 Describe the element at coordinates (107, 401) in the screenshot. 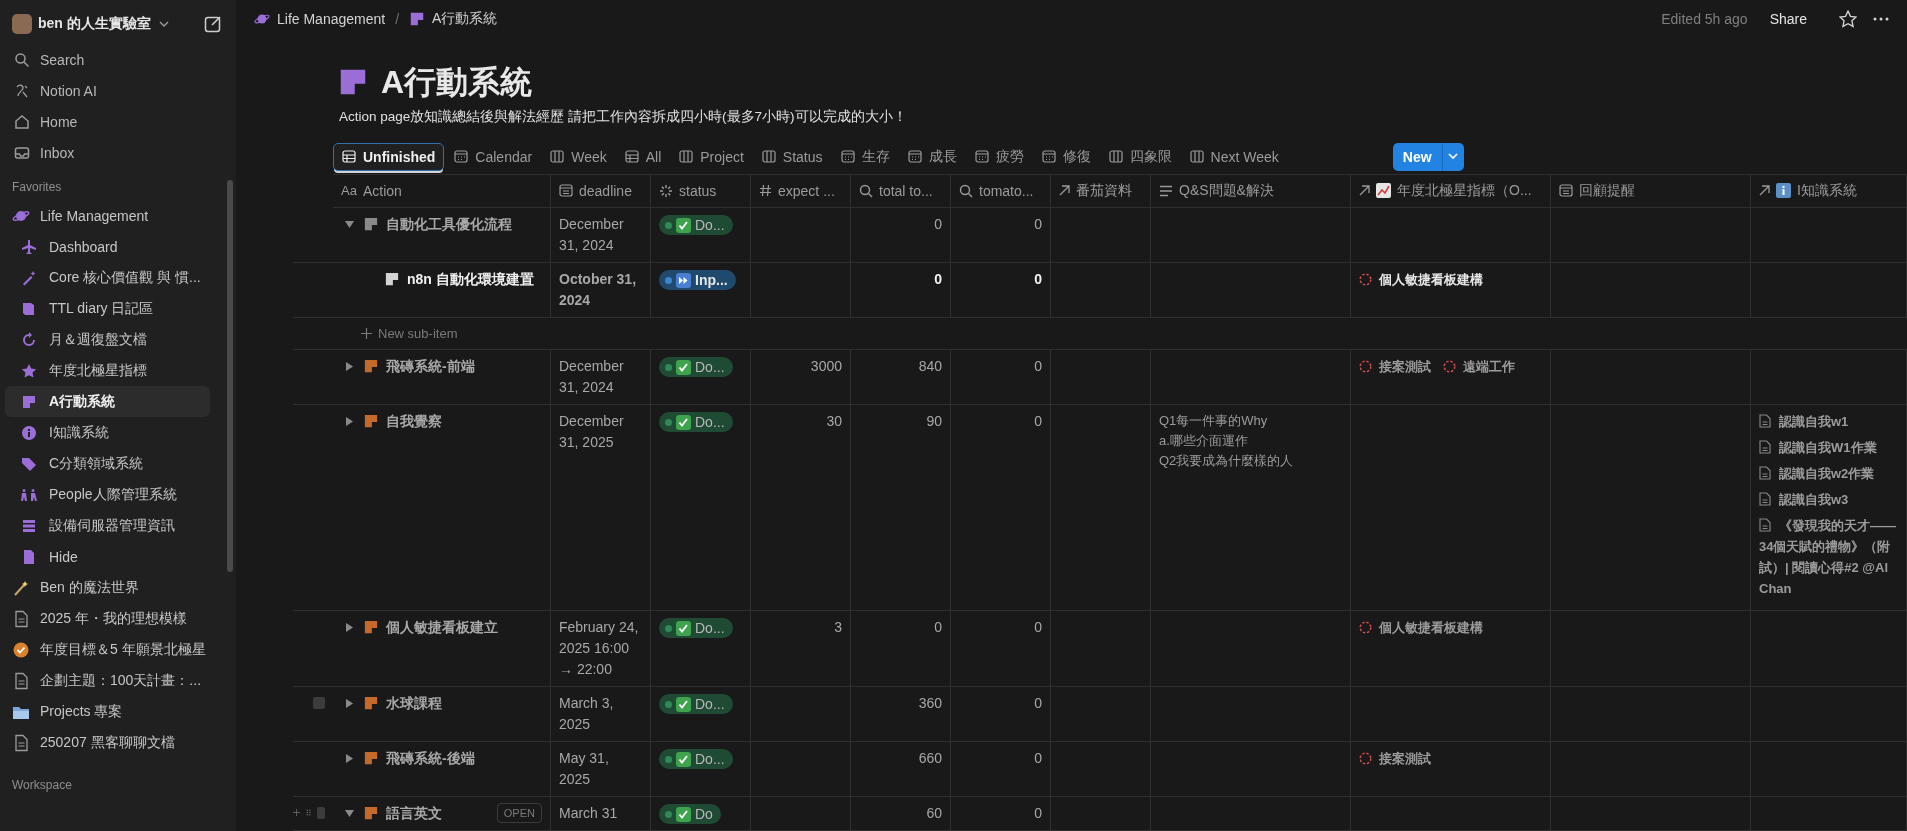

I see `sidebar-item: A行動系統` at that location.